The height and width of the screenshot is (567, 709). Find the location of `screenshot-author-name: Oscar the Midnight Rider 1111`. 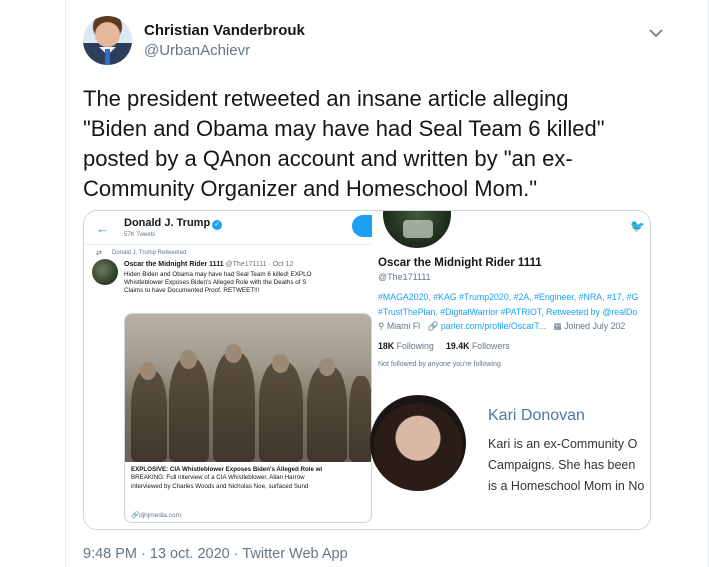

screenshot-author-name: Oscar the Midnight Rider 1111 is located at coordinates (174, 264).